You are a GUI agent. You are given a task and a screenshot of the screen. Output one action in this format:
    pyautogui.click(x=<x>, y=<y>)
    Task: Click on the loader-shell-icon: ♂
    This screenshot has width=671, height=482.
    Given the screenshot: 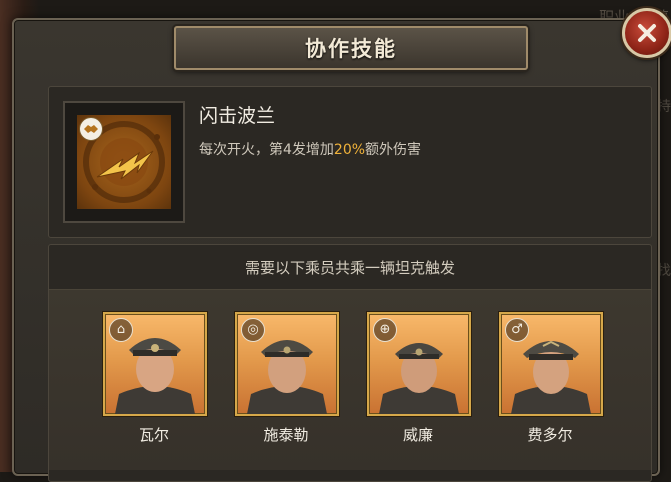 What is the action you would take?
    pyautogui.click(x=517, y=330)
    